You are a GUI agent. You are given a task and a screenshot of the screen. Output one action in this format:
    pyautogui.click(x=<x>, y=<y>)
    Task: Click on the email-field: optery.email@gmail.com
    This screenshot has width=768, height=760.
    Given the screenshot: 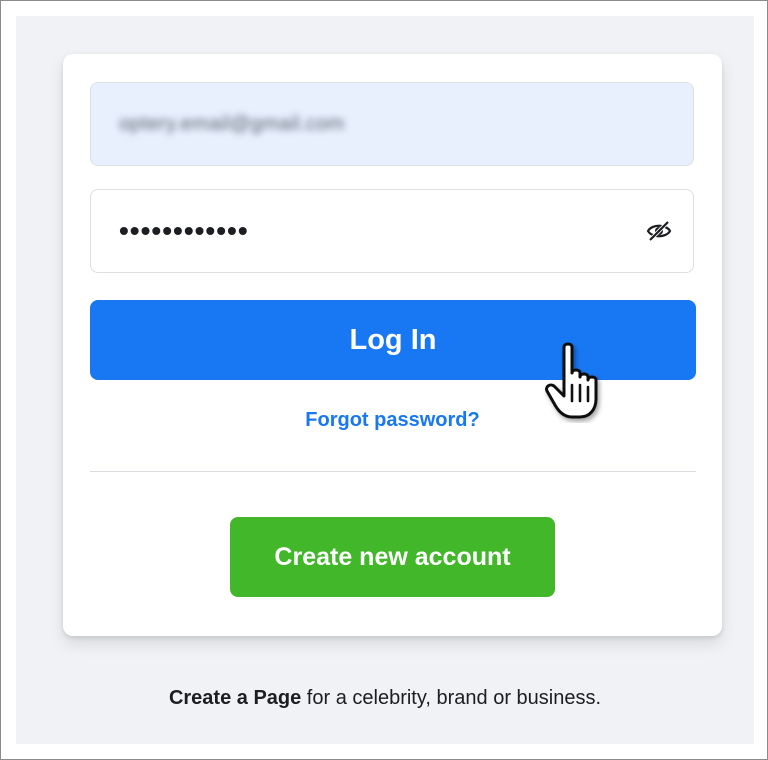 What is the action you would take?
    pyautogui.click(x=392, y=124)
    